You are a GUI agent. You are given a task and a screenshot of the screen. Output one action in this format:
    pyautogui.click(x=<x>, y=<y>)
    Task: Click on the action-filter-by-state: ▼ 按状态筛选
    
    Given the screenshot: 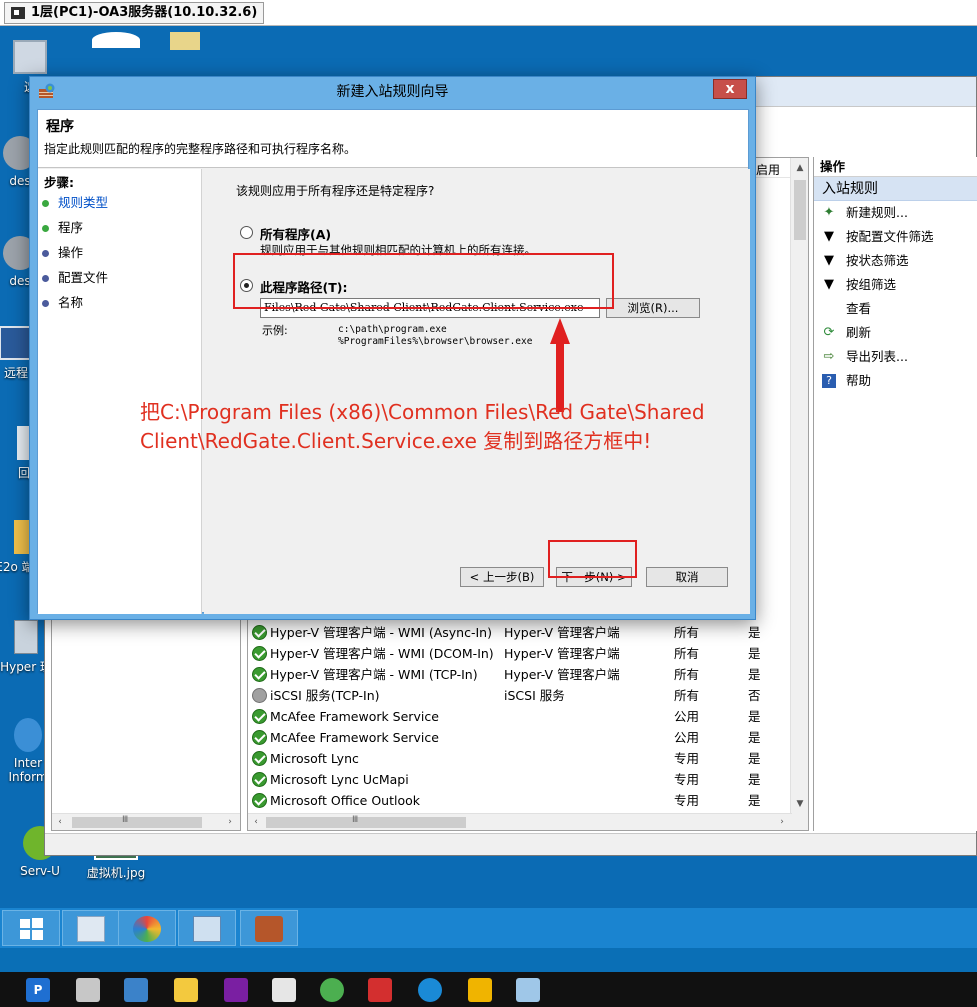 What is the action you would take?
    pyautogui.click(x=895, y=261)
    